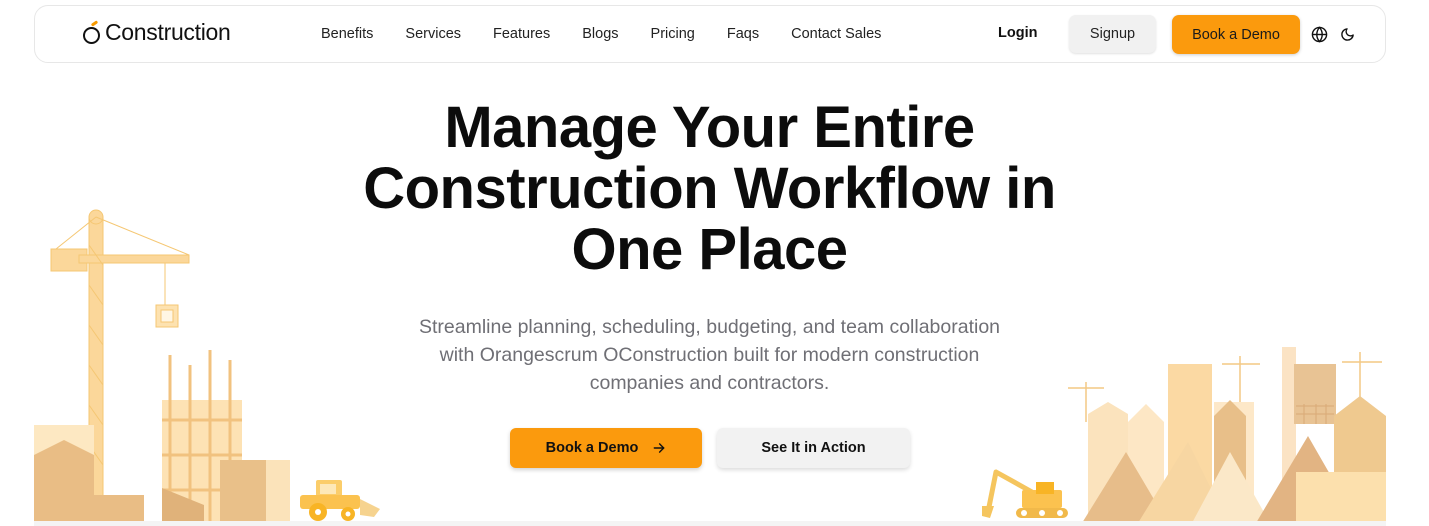 The width and height of the screenshot is (1429, 526). Describe the element at coordinates (1319, 34) in the screenshot. I see `globe-icon` at that location.